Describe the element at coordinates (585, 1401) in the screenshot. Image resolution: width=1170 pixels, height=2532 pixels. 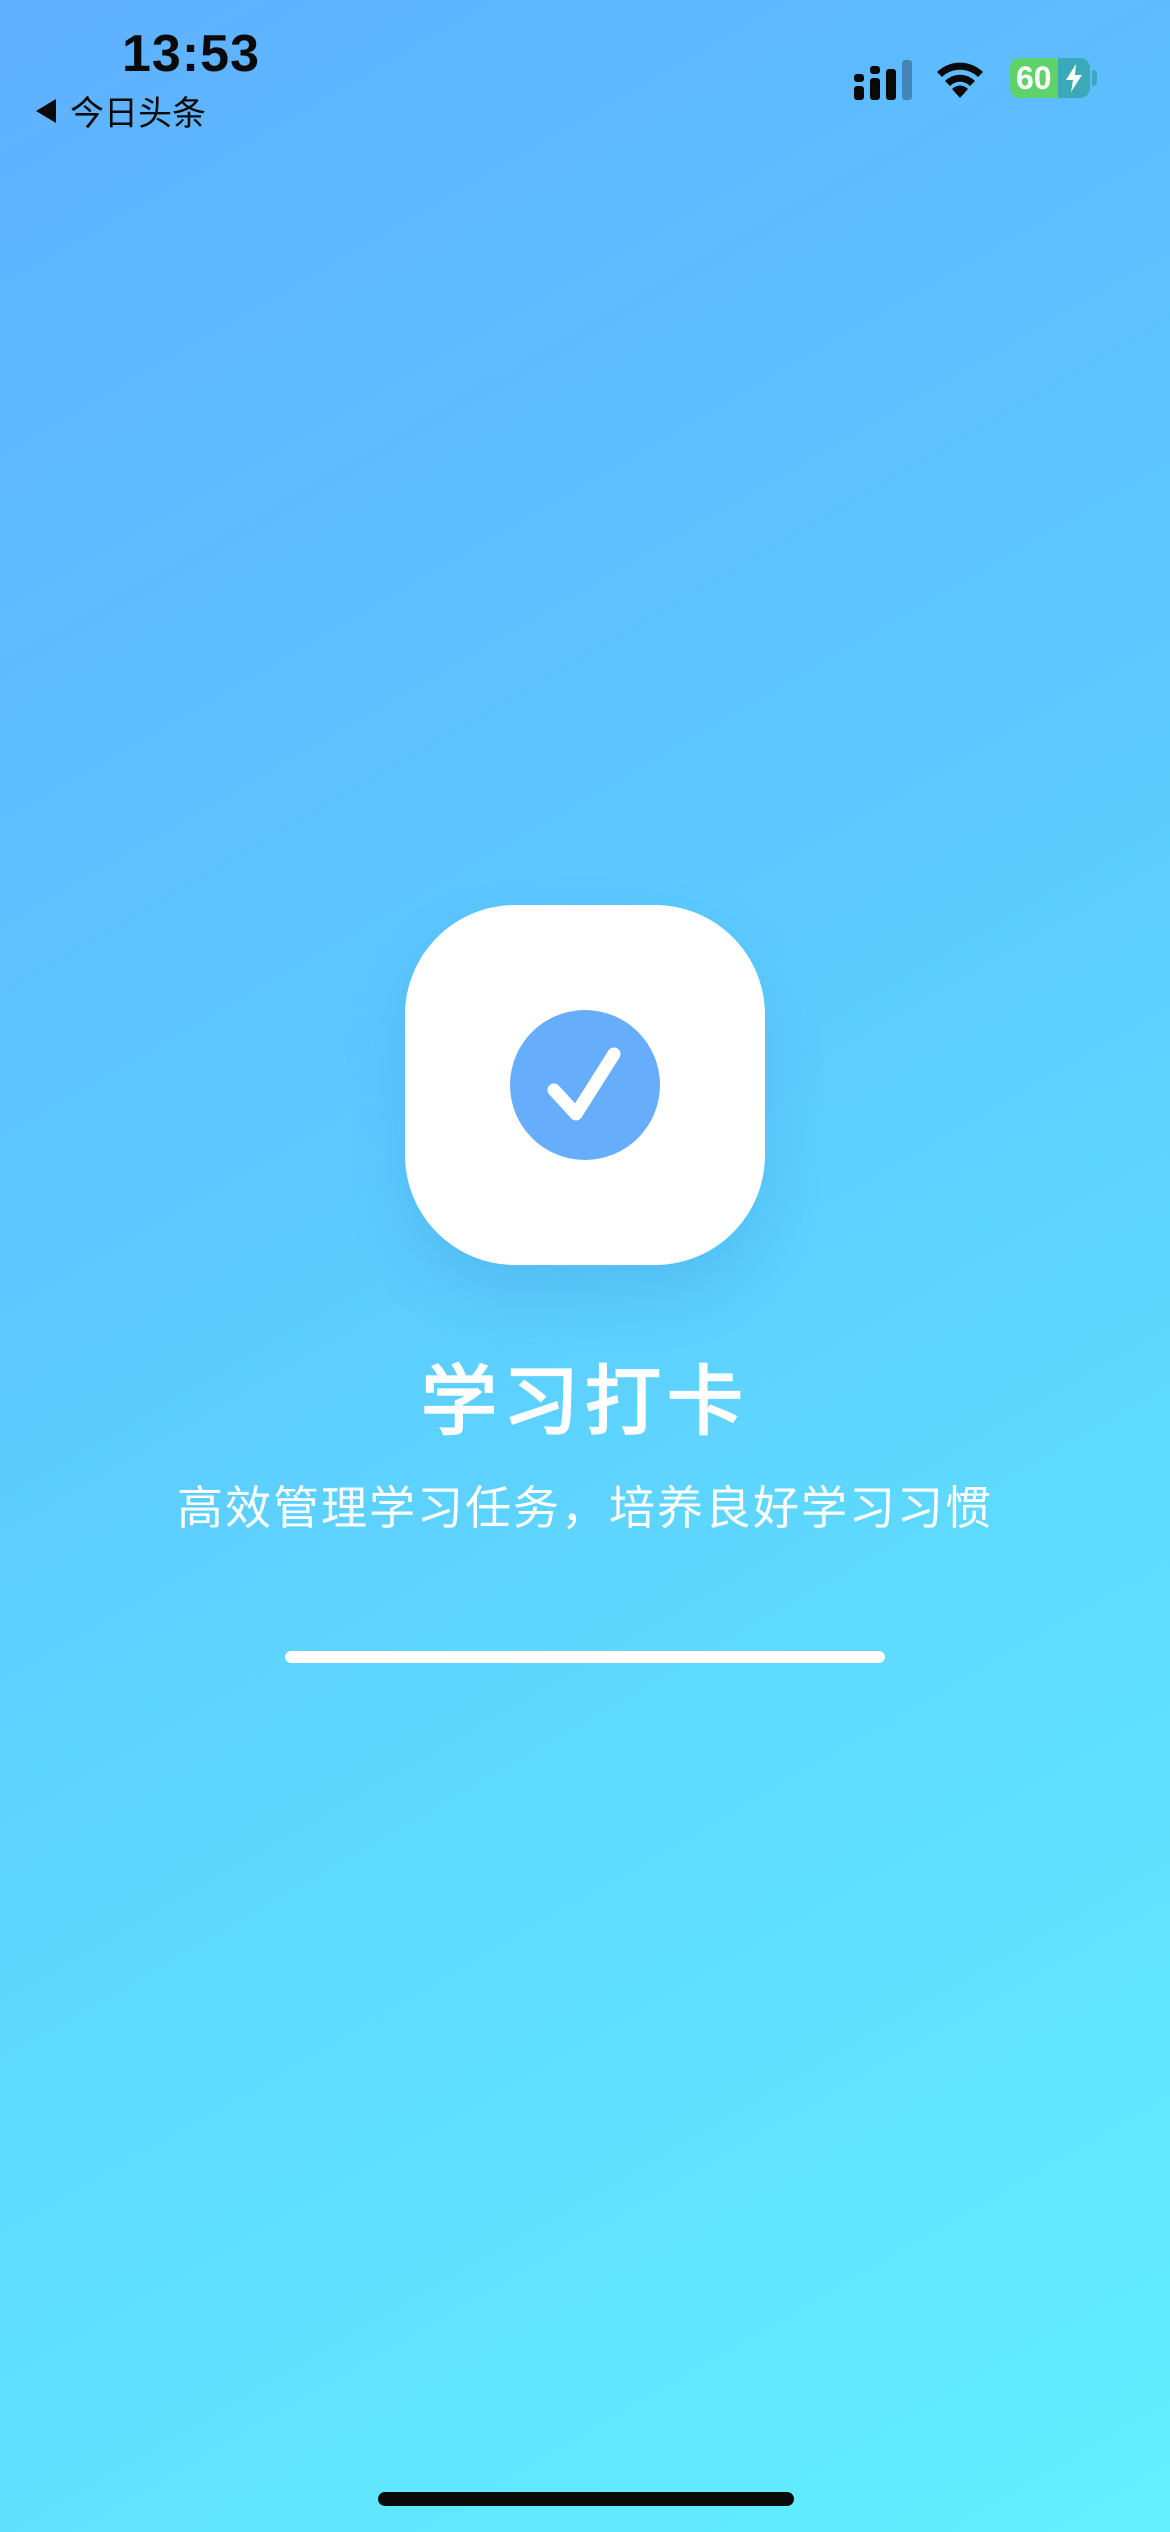
I see `app-title: 学习打卡` at that location.